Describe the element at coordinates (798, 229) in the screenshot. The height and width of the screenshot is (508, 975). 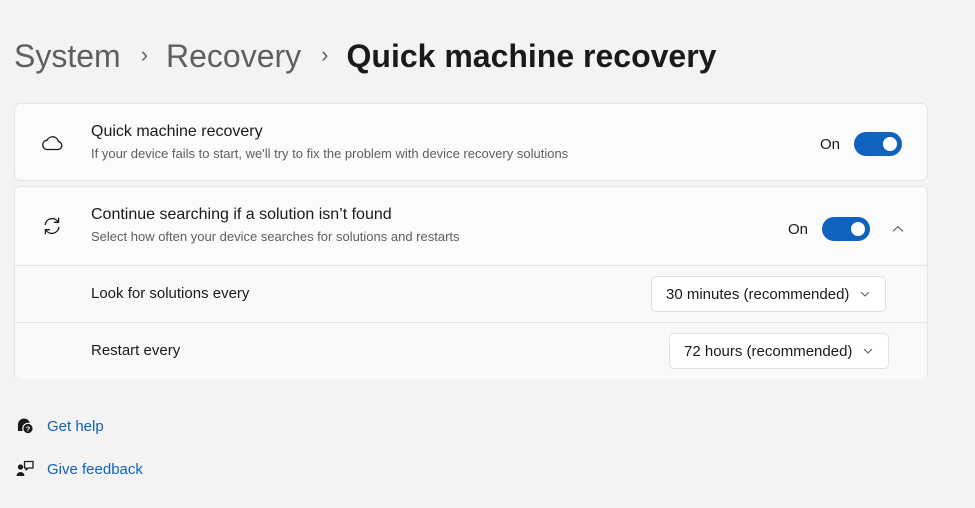
I see `continue-searching-toggle-label: On` at that location.